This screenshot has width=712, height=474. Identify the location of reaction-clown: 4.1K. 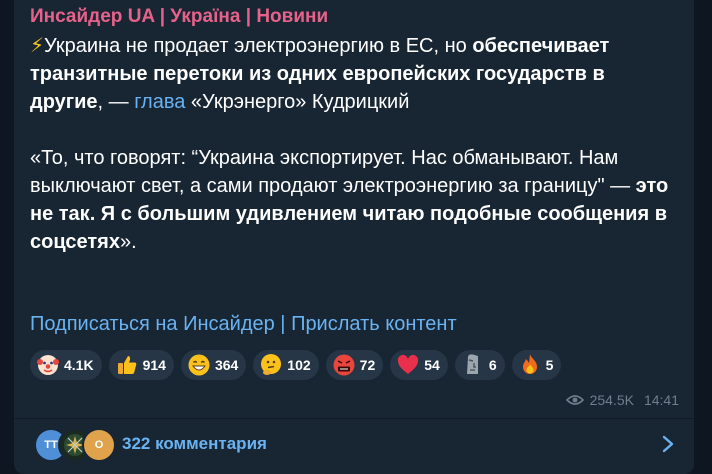
(66, 365).